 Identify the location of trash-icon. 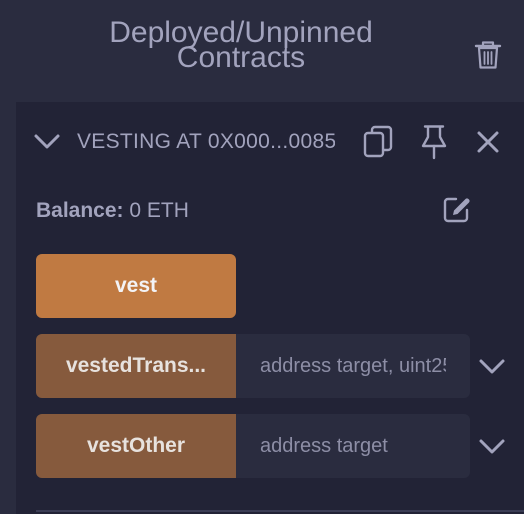
(488, 55).